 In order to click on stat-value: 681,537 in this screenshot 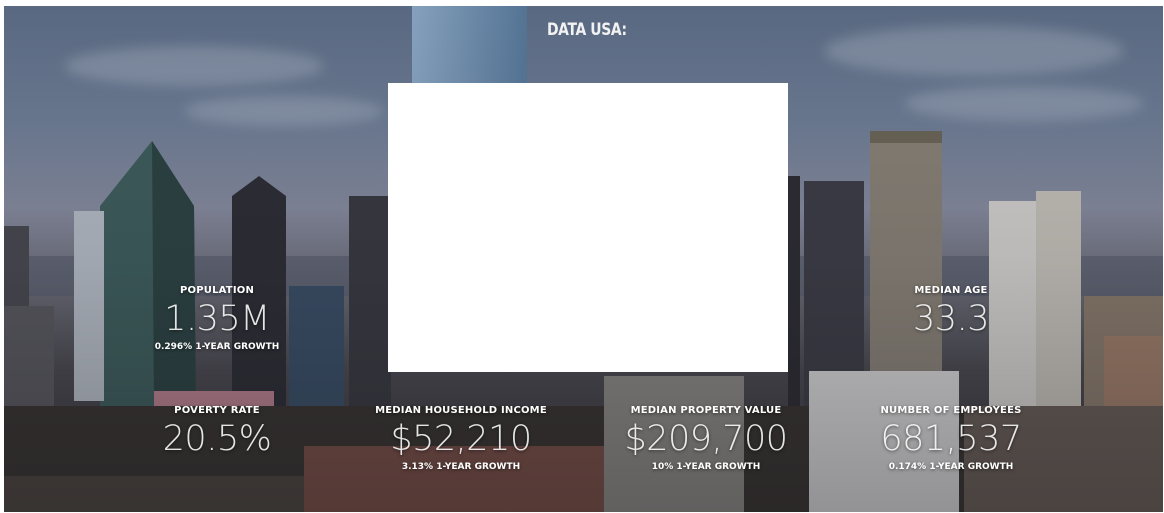, I will do `click(951, 439)`.